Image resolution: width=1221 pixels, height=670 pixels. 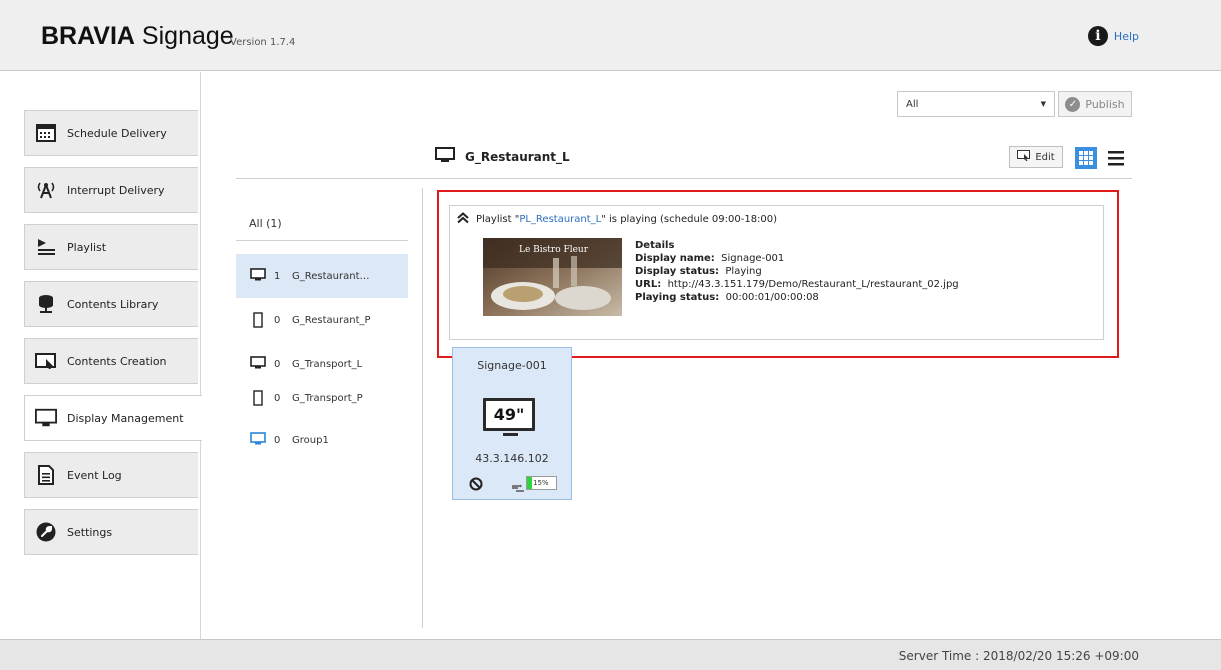 What do you see at coordinates (743, 271) in the screenshot?
I see `display-status-value: Playing` at bounding box center [743, 271].